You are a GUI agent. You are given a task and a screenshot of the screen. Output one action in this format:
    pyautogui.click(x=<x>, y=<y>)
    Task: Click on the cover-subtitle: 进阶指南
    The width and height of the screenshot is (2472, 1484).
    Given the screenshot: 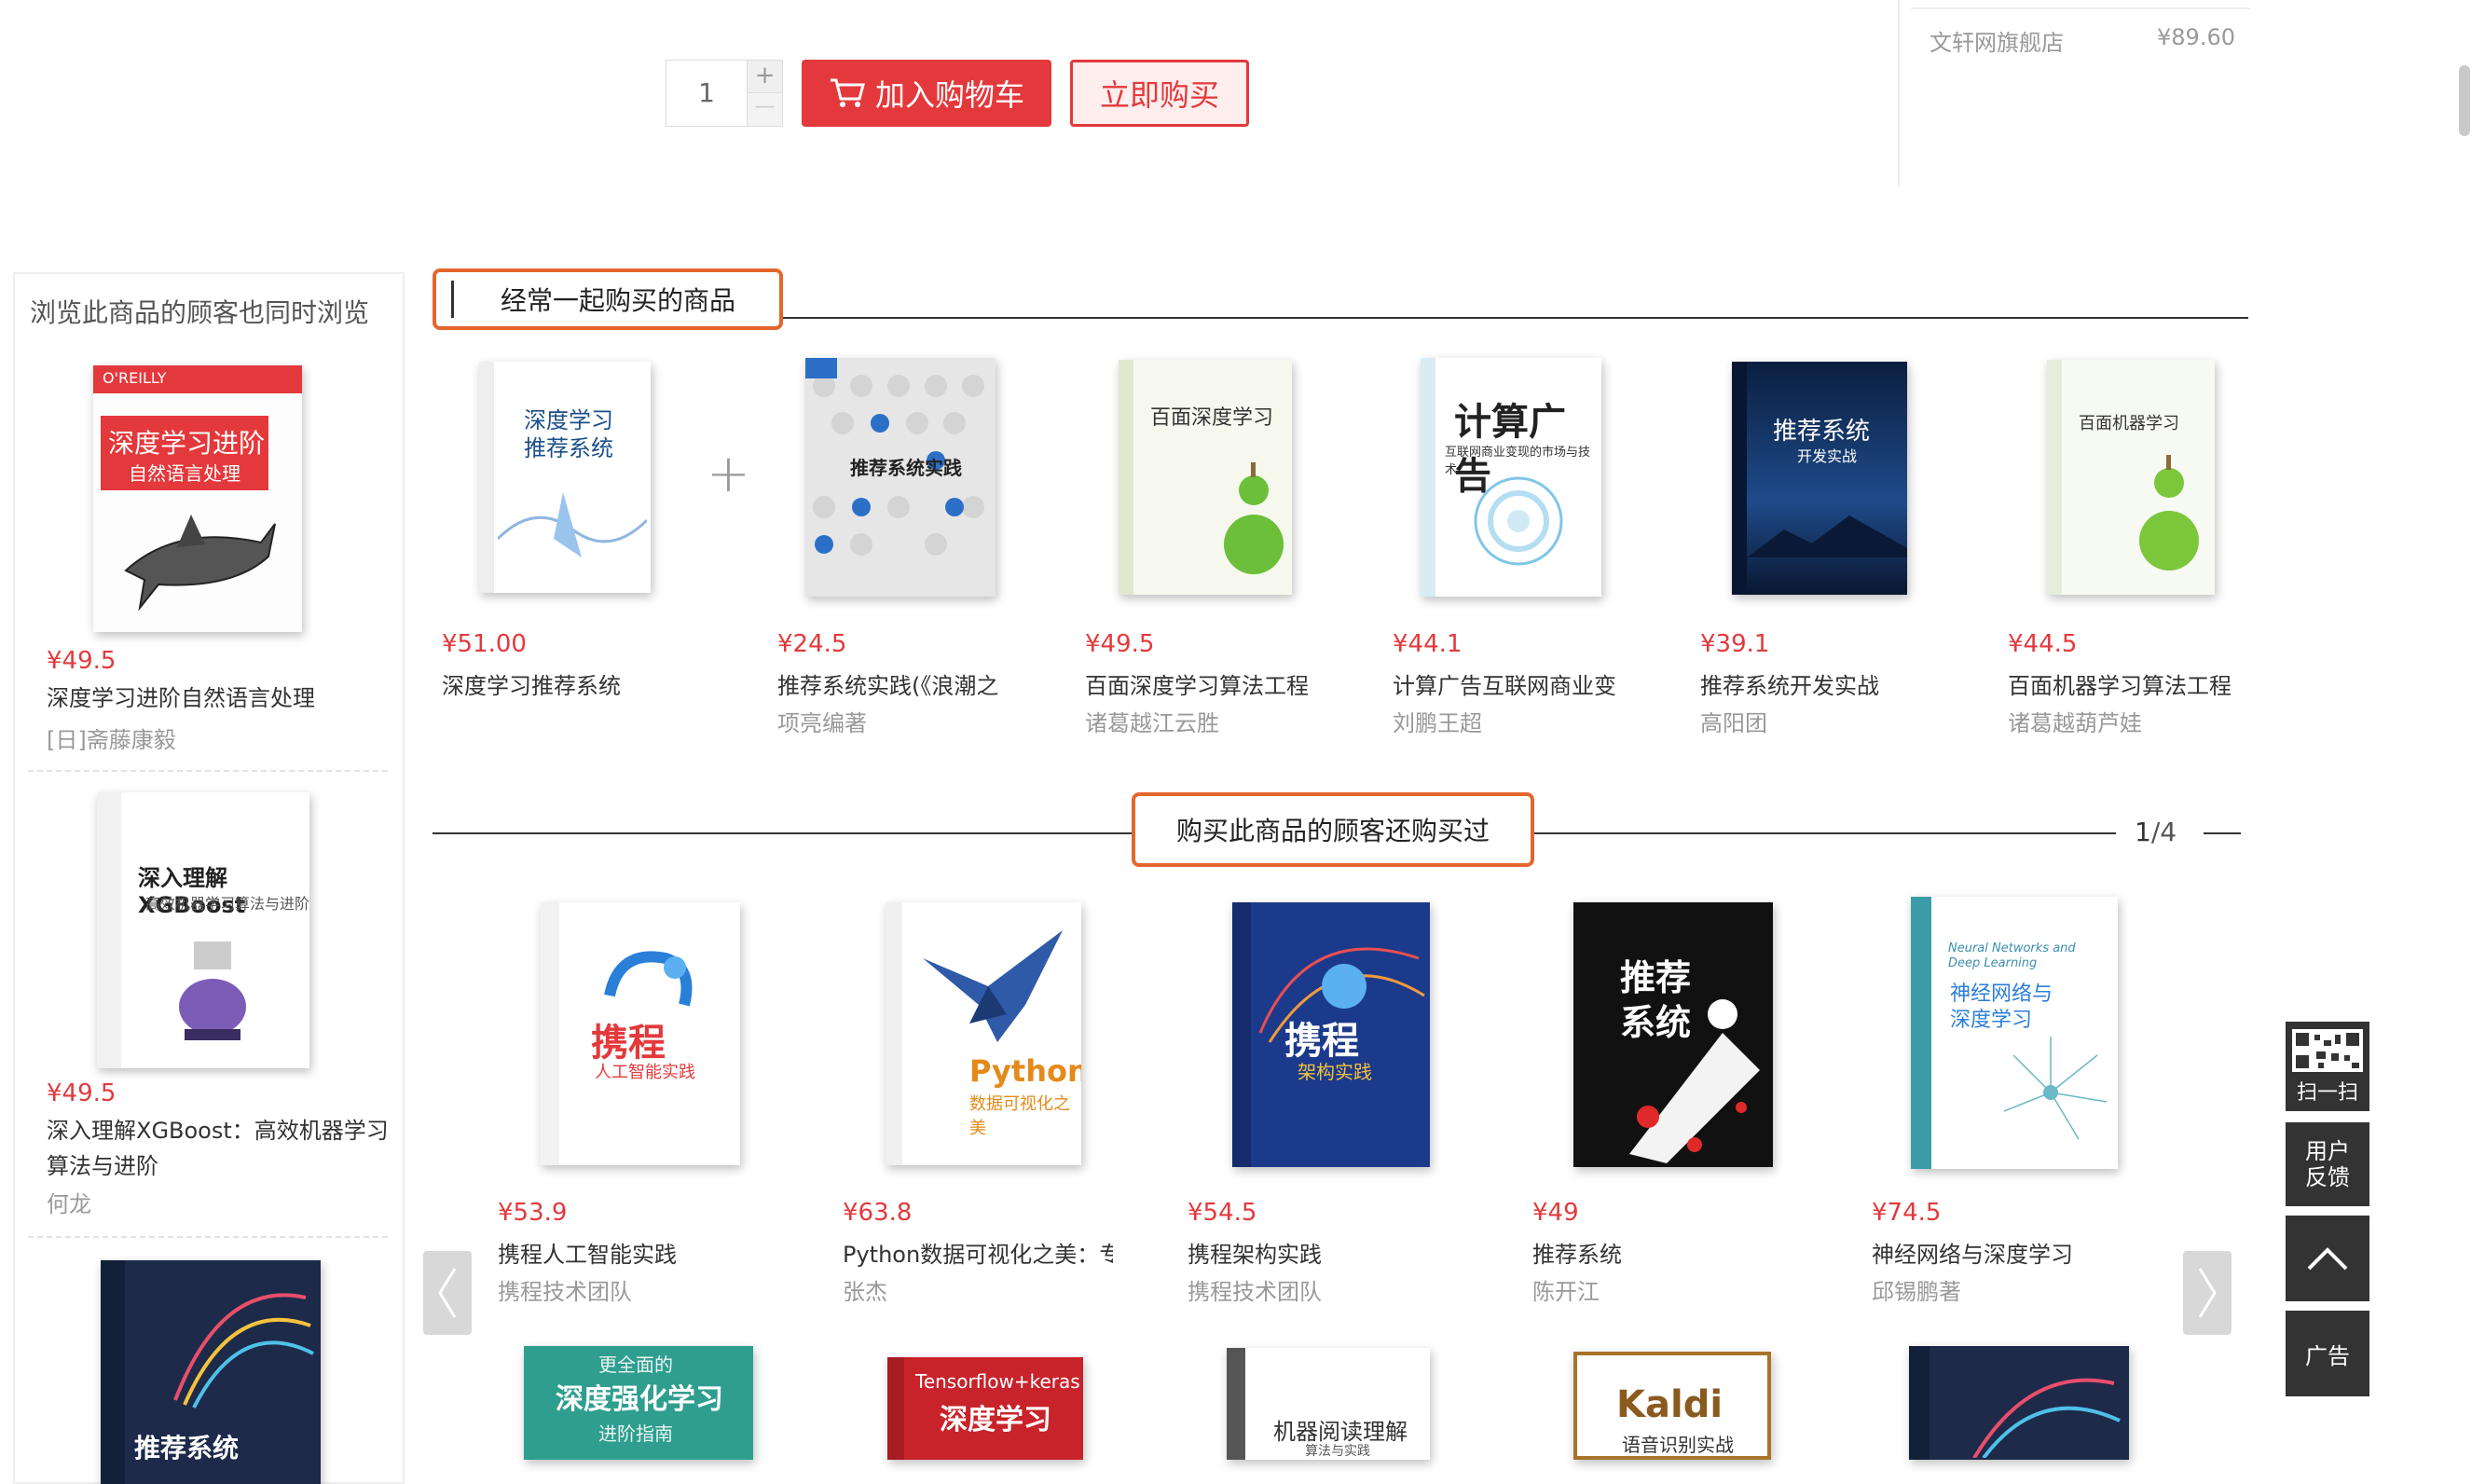 What is the action you would take?
    pyautogui.click(x=635, y=1434)
    